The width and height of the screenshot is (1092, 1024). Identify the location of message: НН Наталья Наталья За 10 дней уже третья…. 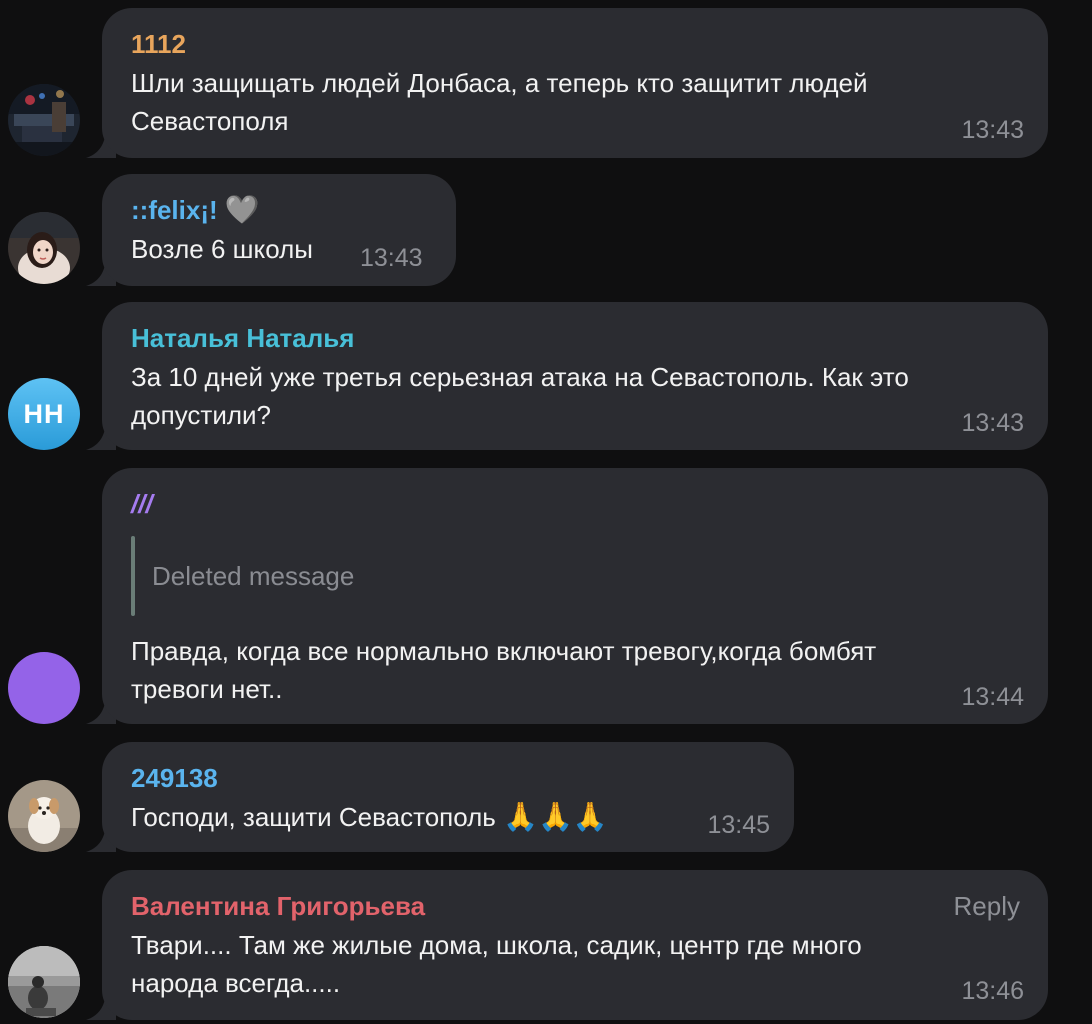
(546, 376).